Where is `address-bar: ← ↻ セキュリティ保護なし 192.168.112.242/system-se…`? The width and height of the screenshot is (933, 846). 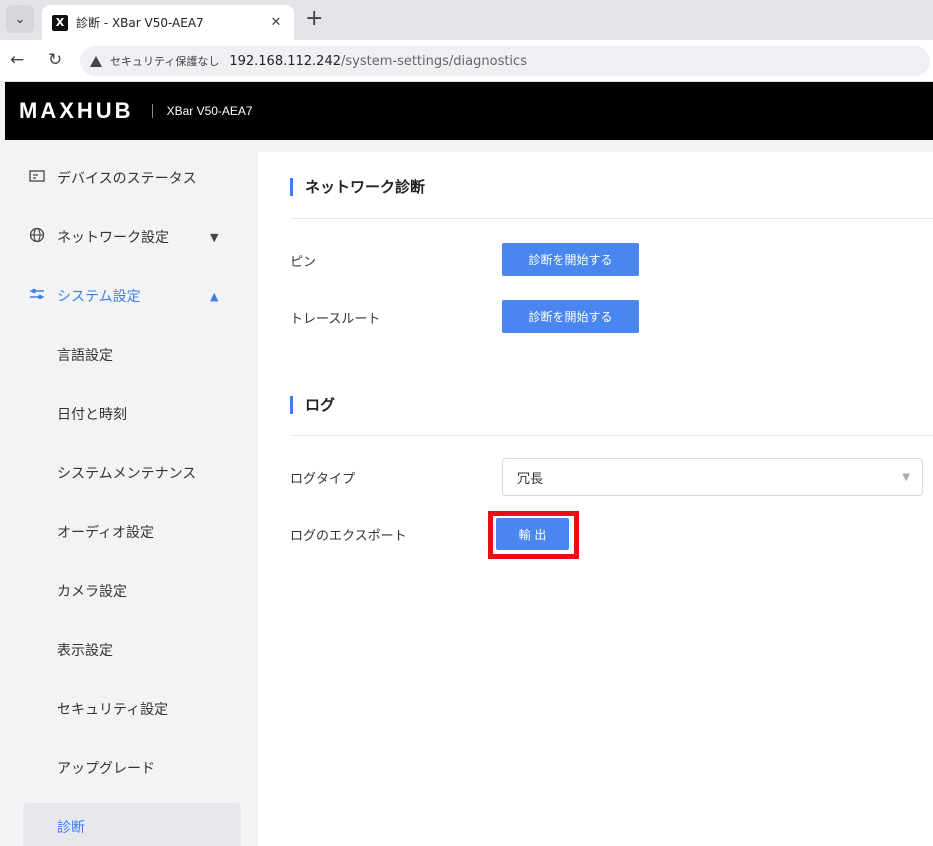
address-bar: ← ↻ セキュリティ保護なし 192.168.112.242/system-se… is located at coordinates (466, 61).